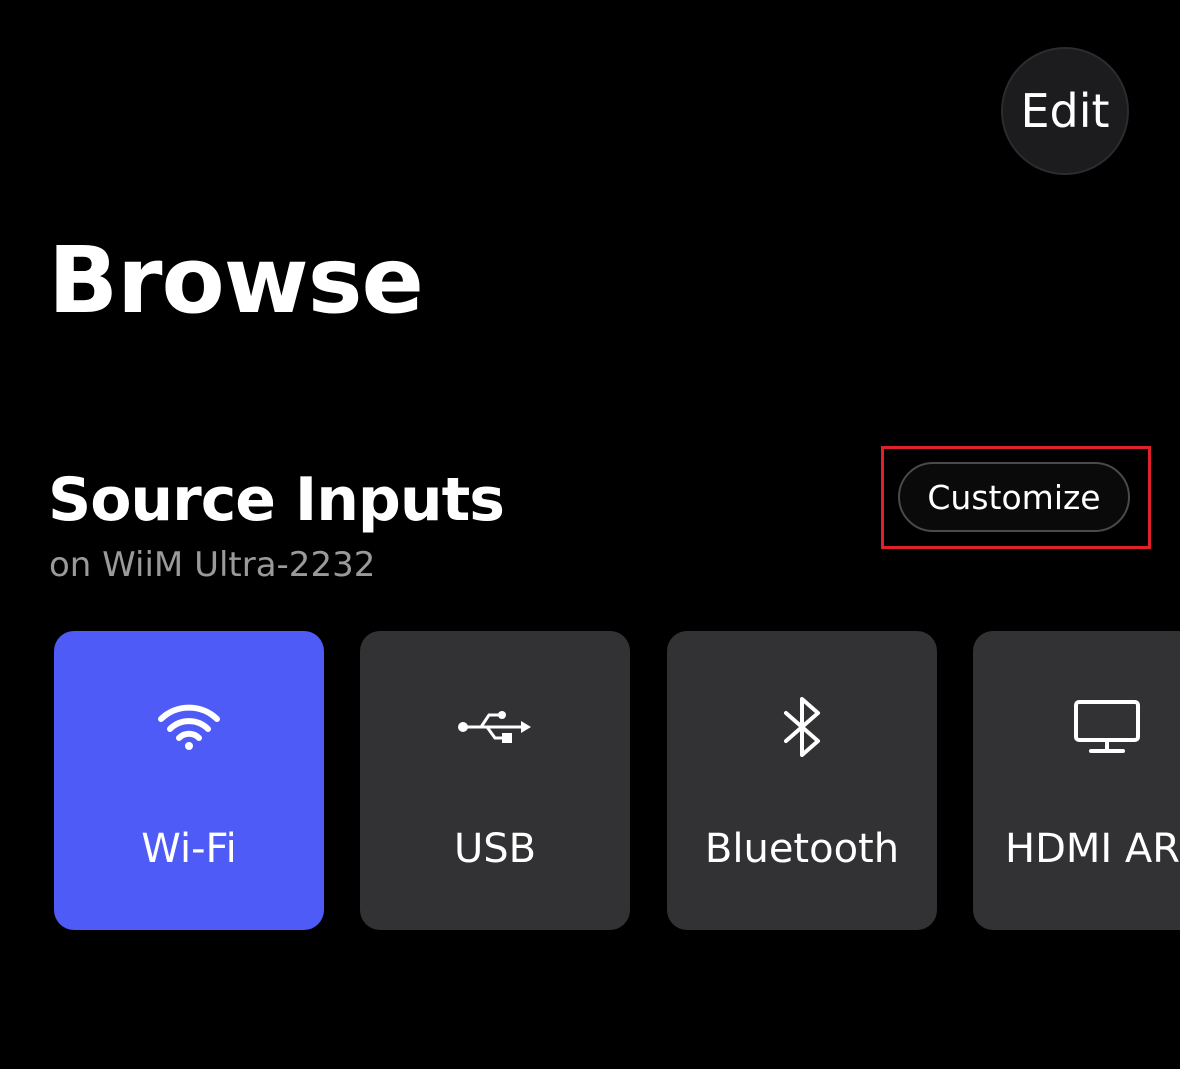  I want to click on source-tile-bluetooth: Bluetooth, so click(802, 780).